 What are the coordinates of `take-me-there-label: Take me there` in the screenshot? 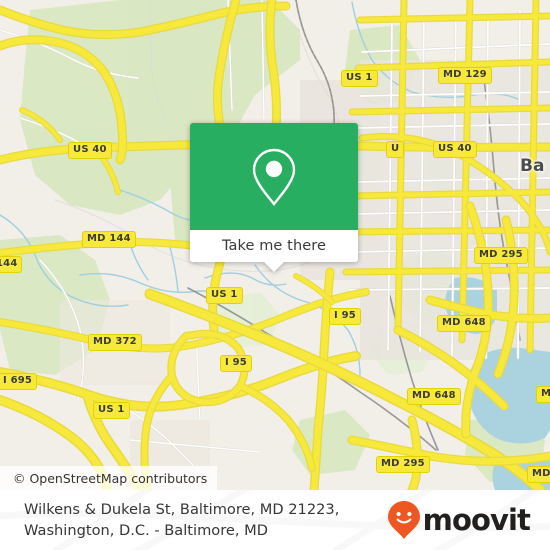 It's located at (274, 246).